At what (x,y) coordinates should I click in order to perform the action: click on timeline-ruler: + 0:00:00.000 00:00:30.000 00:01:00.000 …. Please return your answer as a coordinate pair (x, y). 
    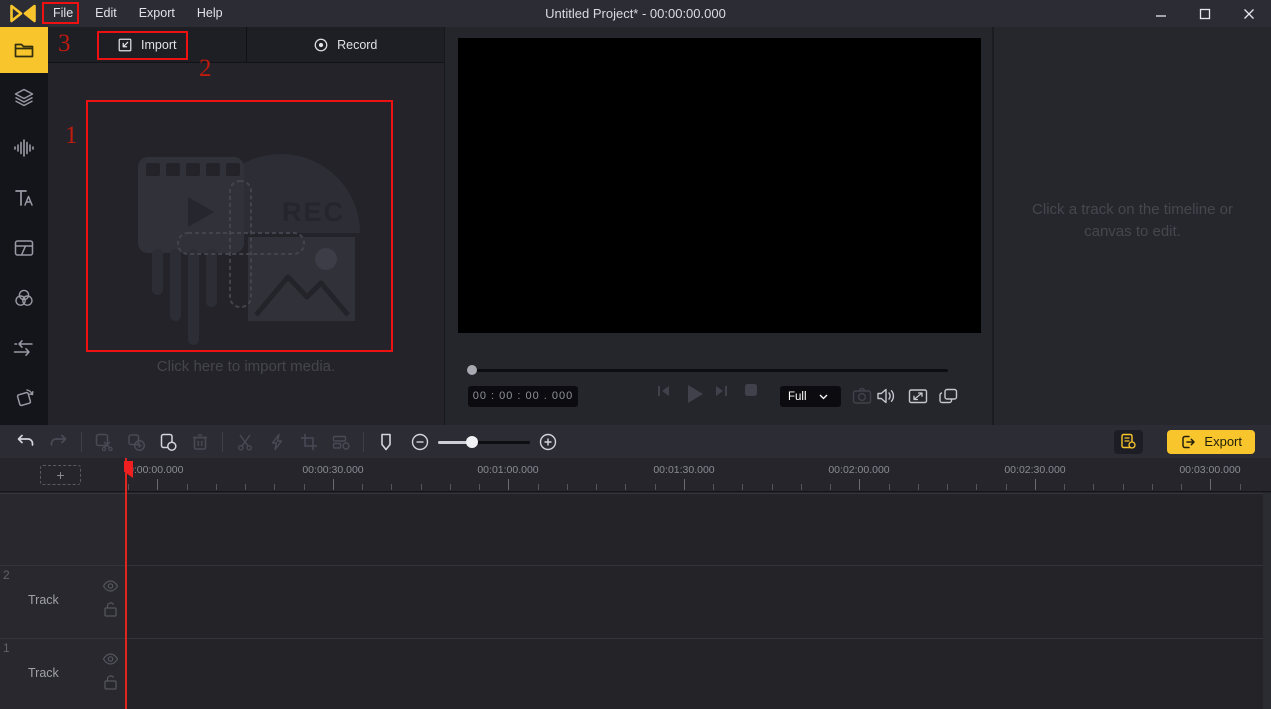
    Looking at the image, I should click on (635, 475).